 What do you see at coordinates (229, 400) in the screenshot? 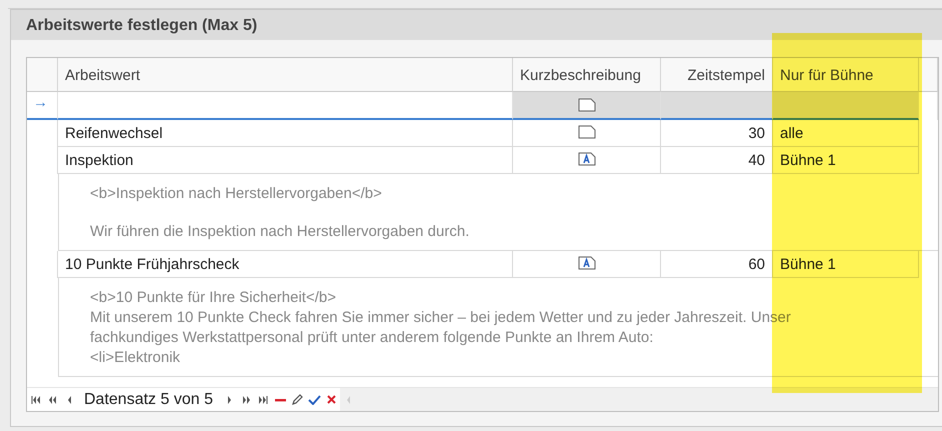
I see `next-record-icon` at bounding box center [229, 400].